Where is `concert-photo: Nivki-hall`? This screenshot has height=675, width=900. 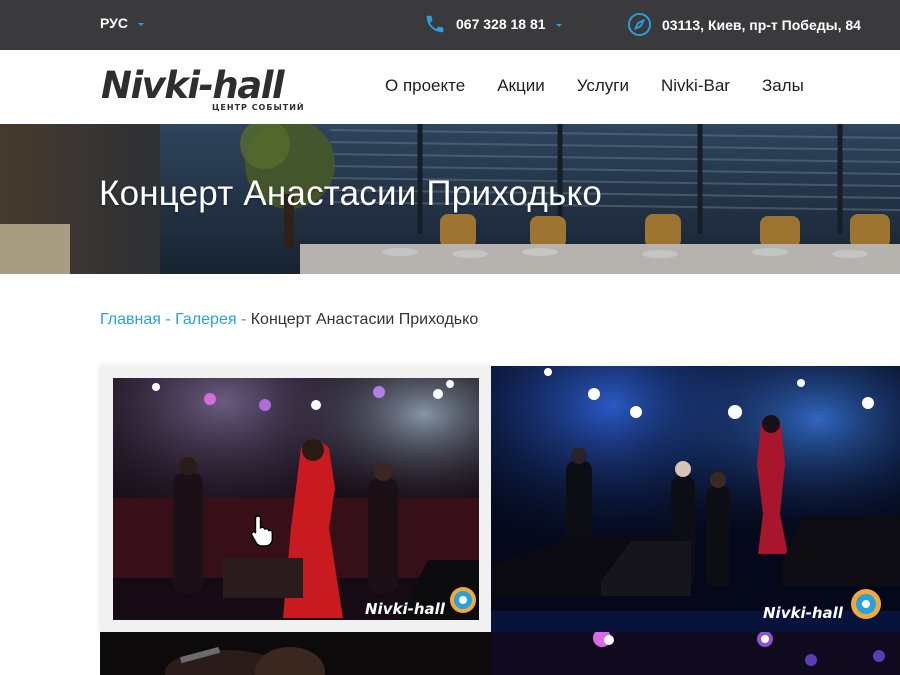 concert-photo: Nivki-hall is located at coordinates (296, 499).